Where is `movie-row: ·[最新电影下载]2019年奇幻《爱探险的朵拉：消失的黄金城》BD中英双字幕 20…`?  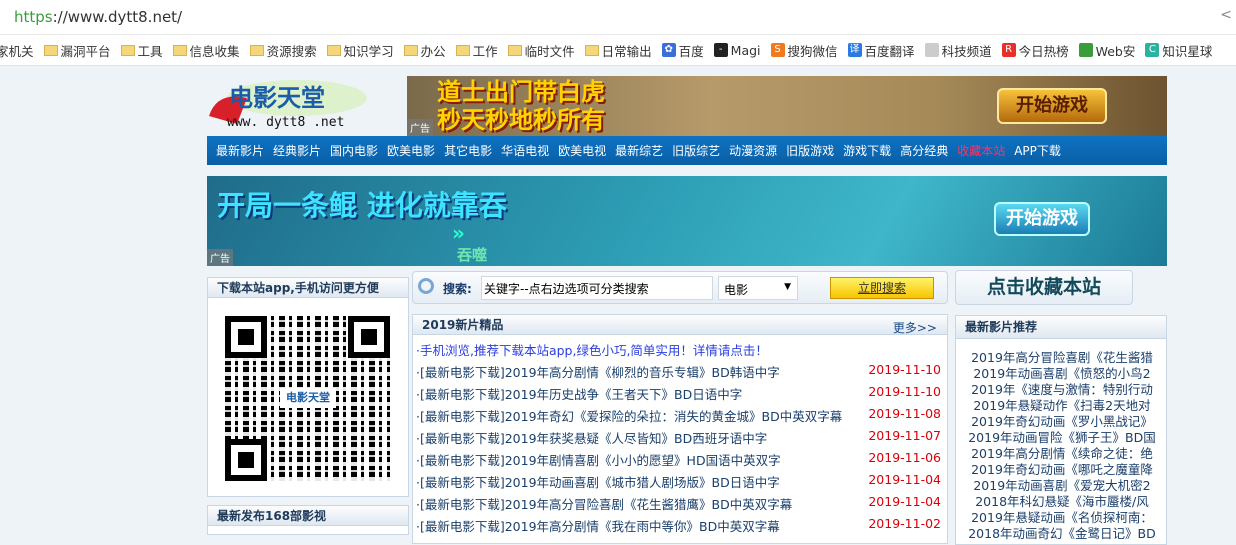 movie-row: ·[最新电影下载]2019年奇幻《爱探险的朵拉：消失的黄金城》BD中英双字幕 20… is located at coordinates (678, 416).